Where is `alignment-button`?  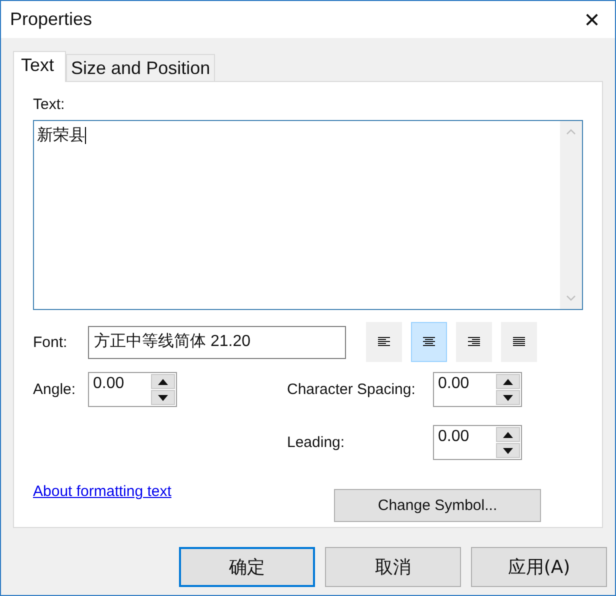
alignment-button is located at coordinates (429, 342).